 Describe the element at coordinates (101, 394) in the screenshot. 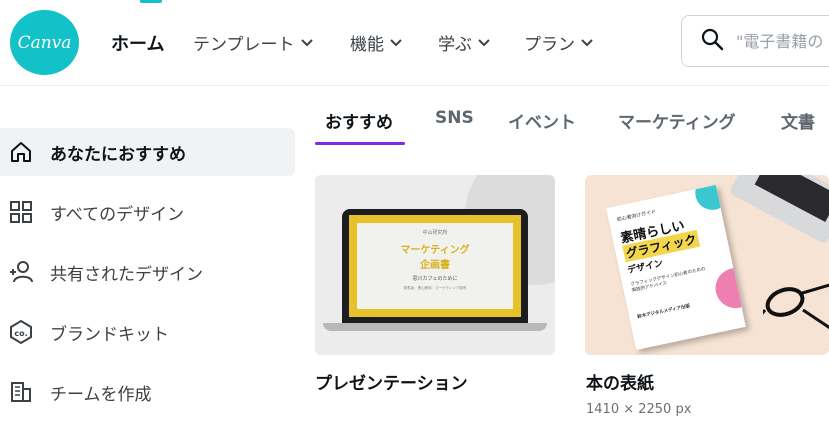

I see `sidebar-item-label: チームを作成` at that location.